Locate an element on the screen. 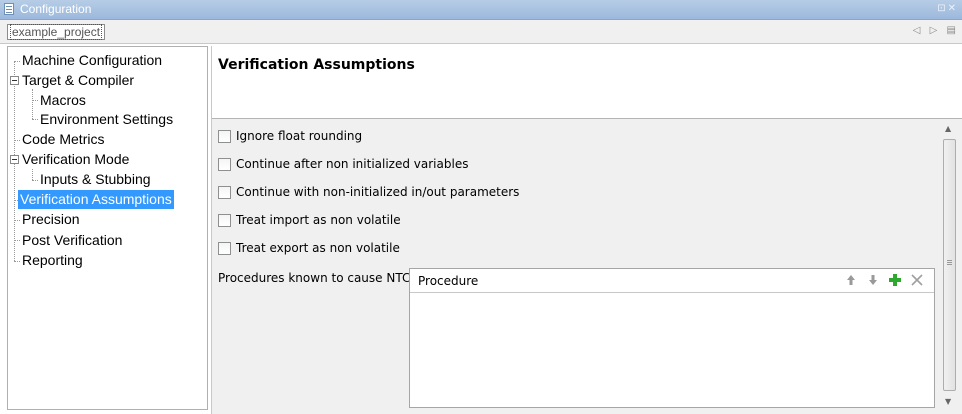 The image size is (962, 414). project-navigation: ◁ ▷ ▤ is located at coordinates (931, 30).